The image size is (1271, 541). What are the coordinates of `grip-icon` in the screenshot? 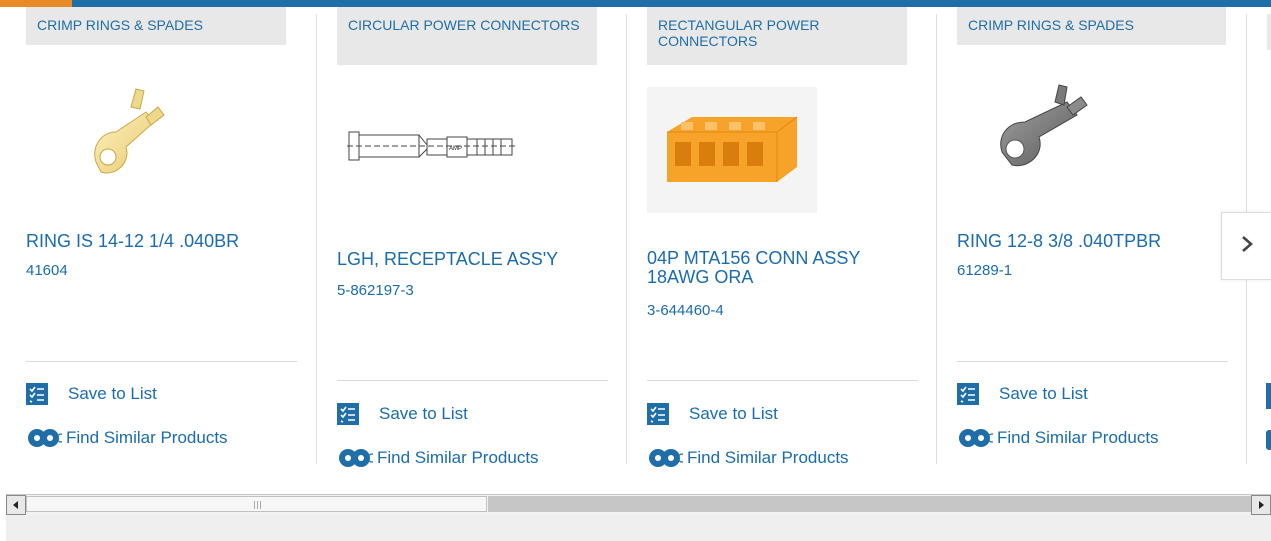 It's located at (258, 505).